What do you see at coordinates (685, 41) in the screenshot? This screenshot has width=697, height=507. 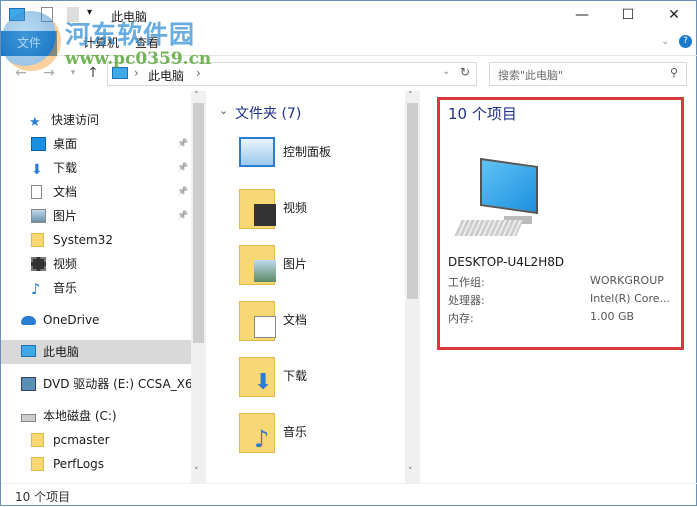 I see `help-icon: ?` at bounding box center [685, 41].